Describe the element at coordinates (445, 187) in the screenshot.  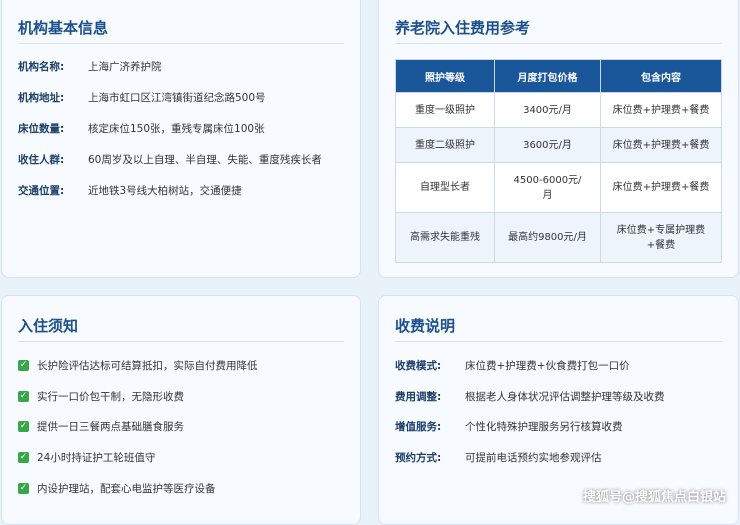
I see `table-cell: 自理型长者` at that location.